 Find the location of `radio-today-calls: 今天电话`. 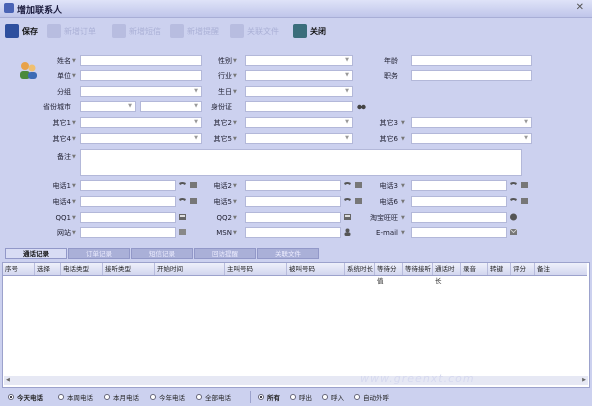

radio-today-calls: 今天电话 is located at coordinates (25, 397).